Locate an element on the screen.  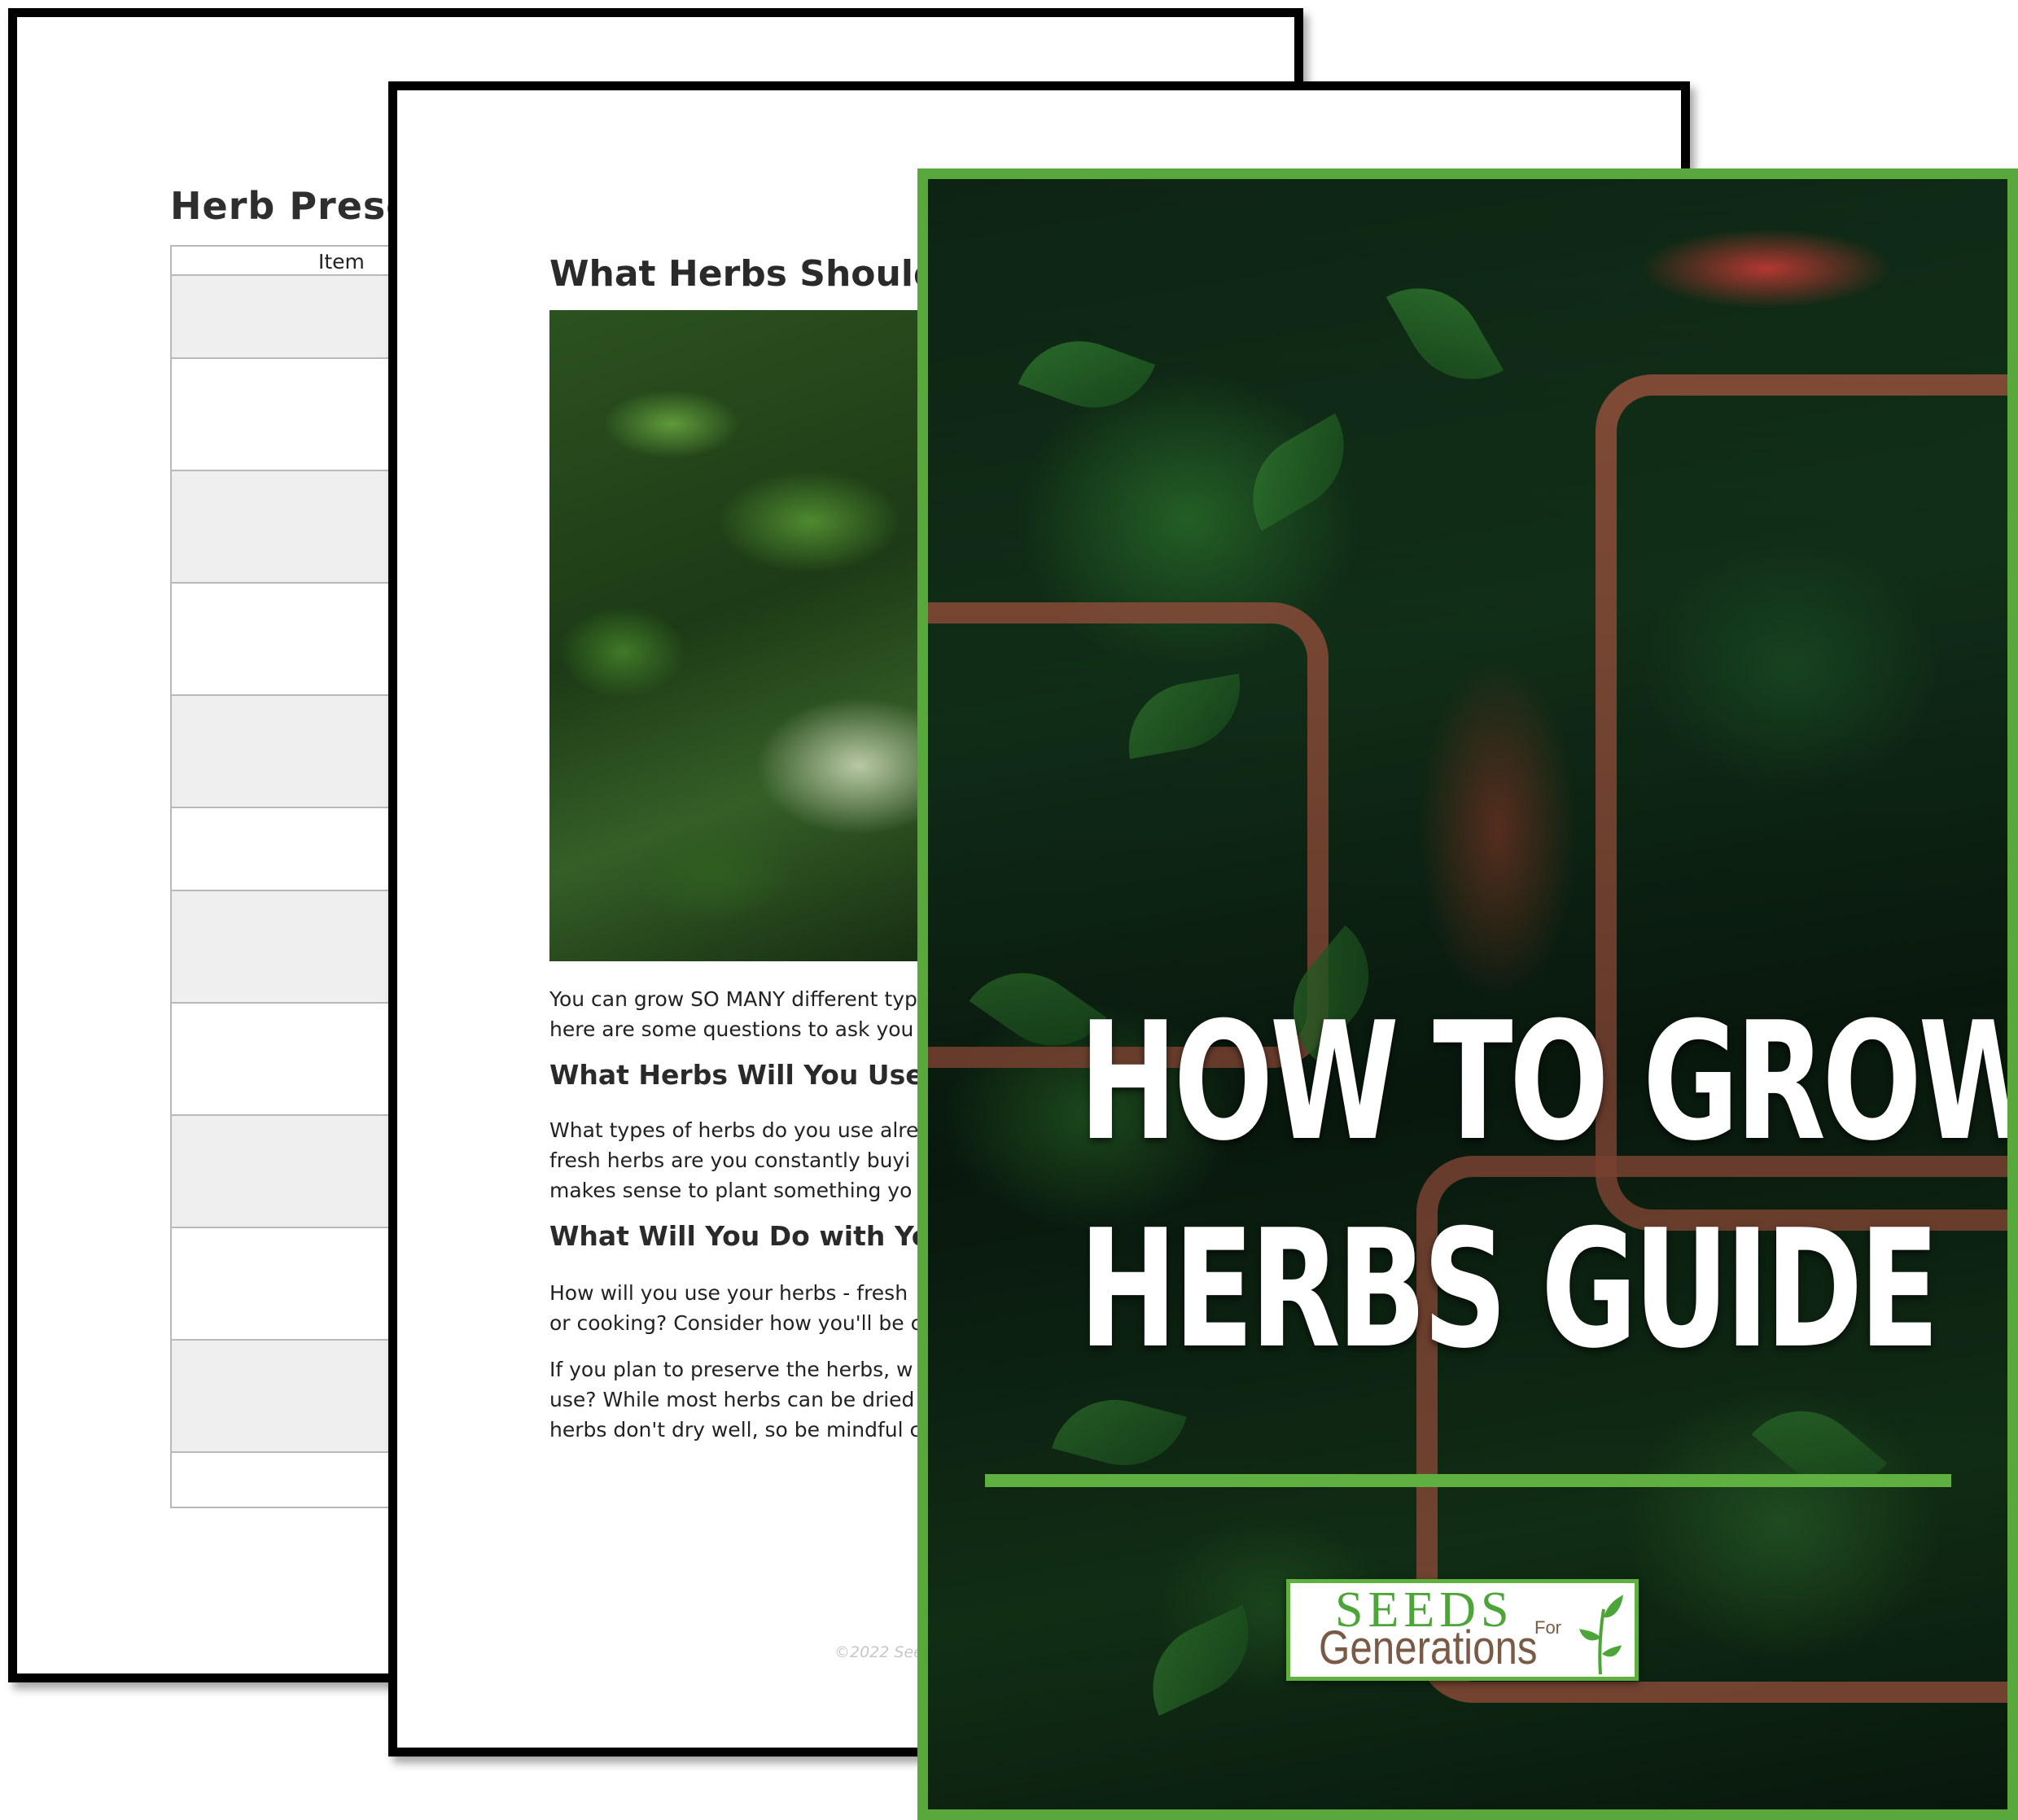
logo-for-text: For is located at coordinates (1547, 1628).